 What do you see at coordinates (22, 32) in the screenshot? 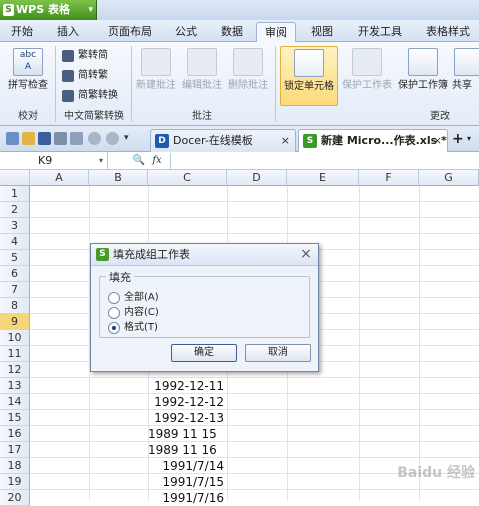
I see `tab-home: 开始` at bounding box center [22, 32].